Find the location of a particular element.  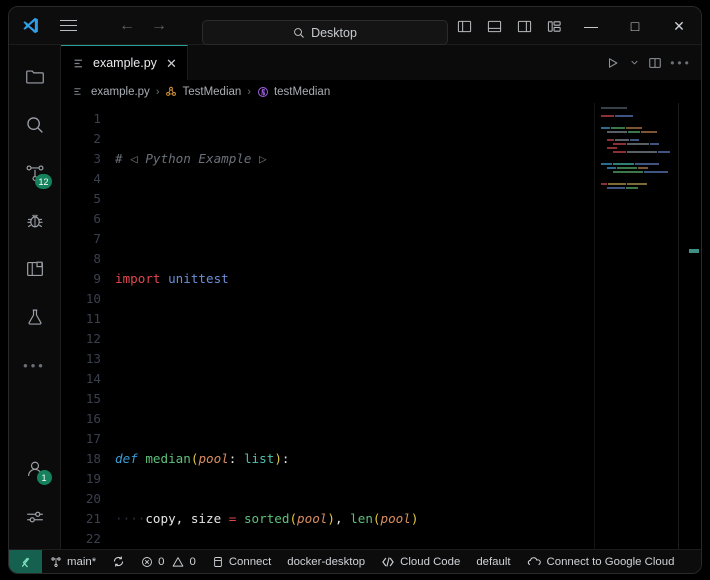

maximize-button: □ is located at coordinates (635, 26).